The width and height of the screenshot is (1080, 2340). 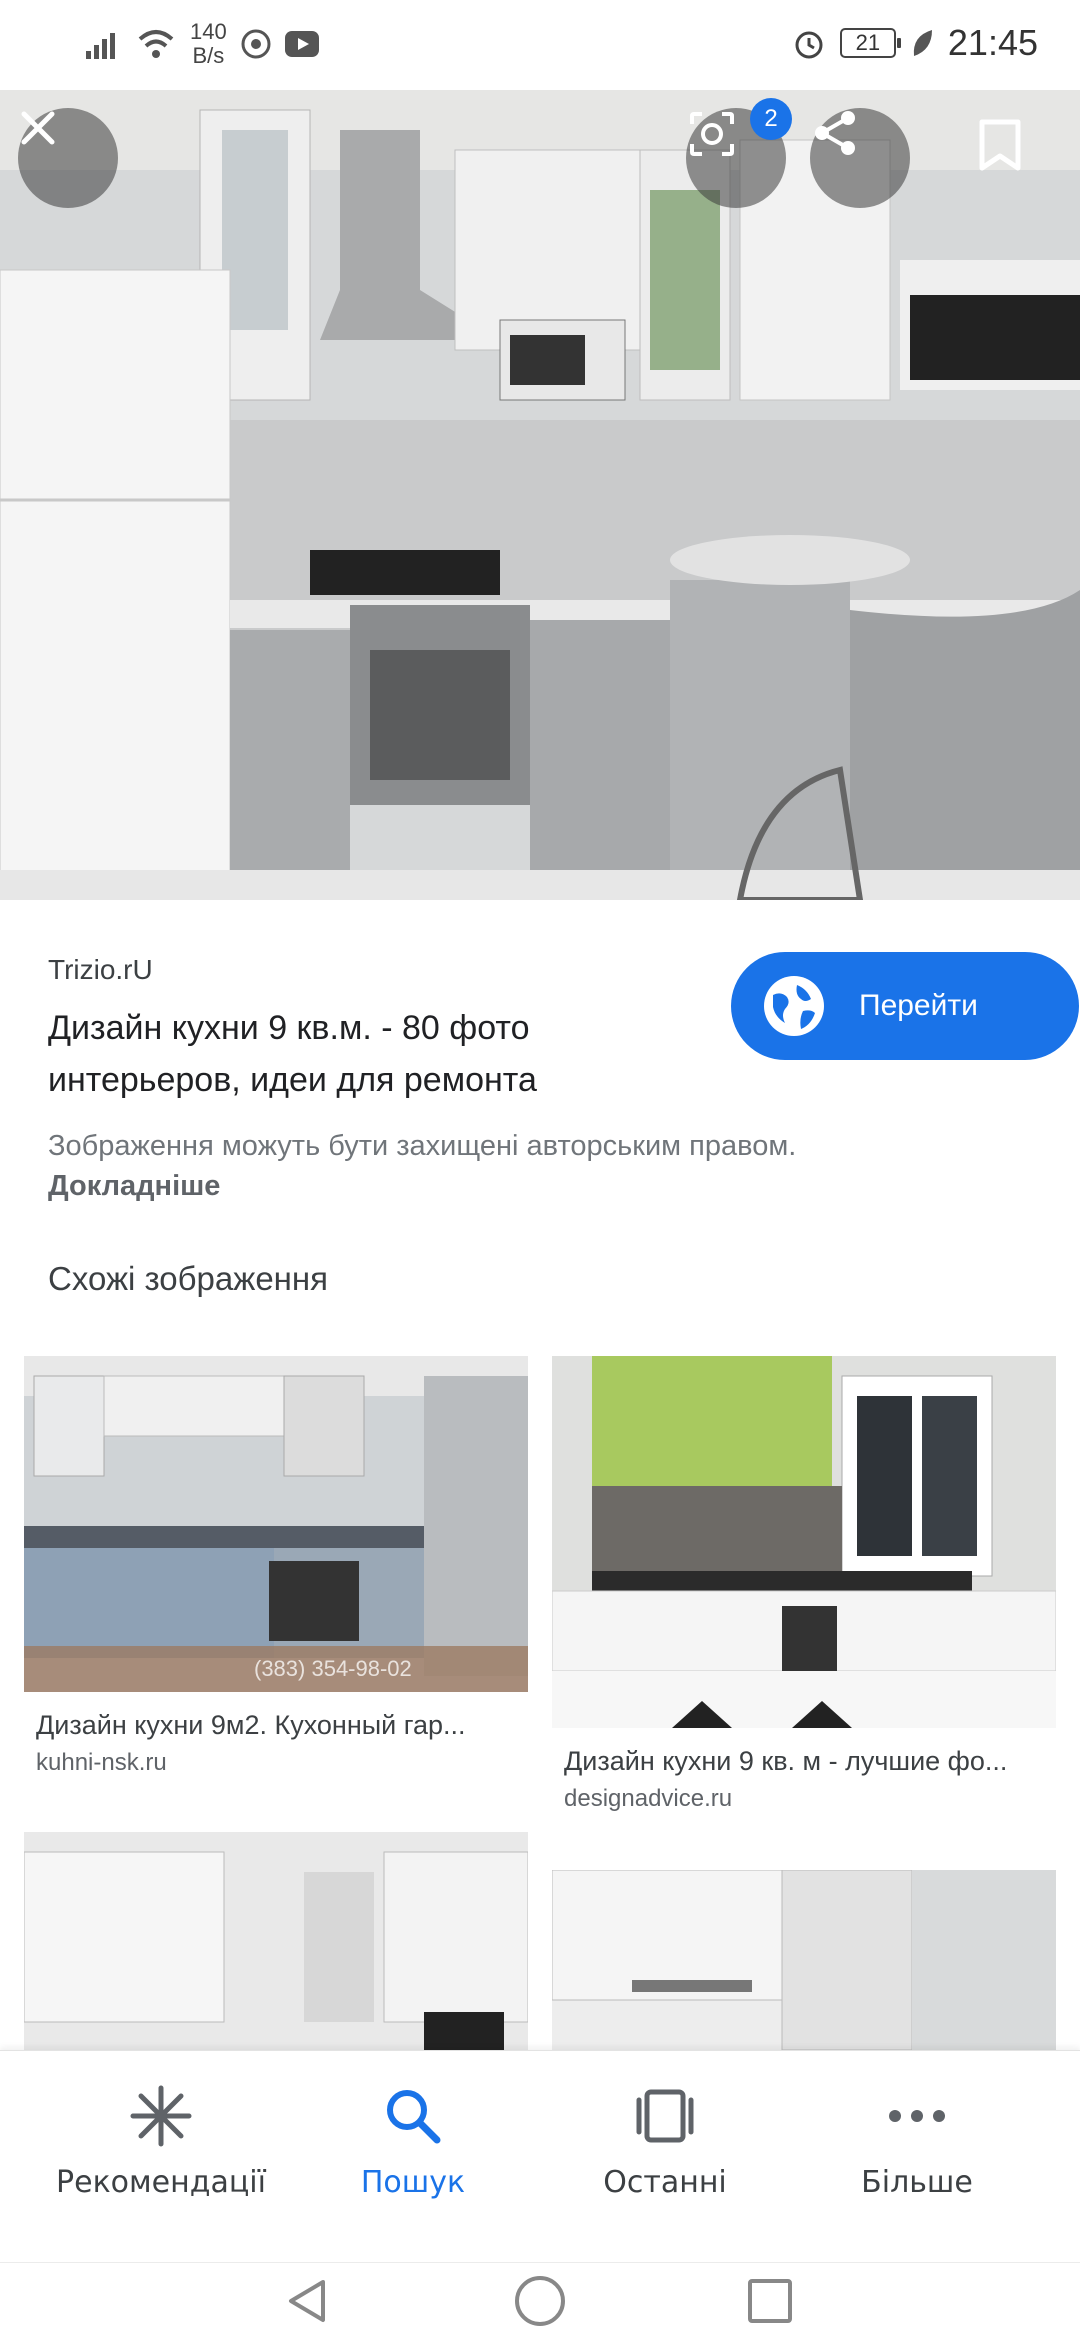 What do you see at coordinates (860, 158) in the screenshot?
I see `share-button` at bounding box center [860, 158].